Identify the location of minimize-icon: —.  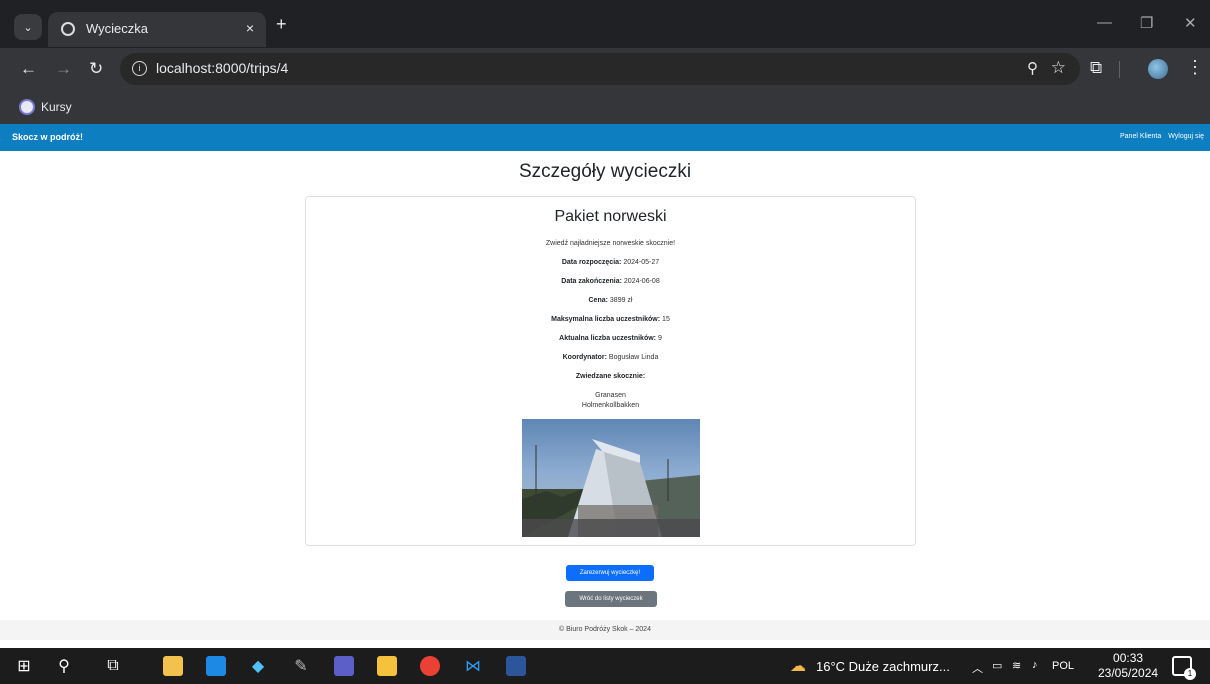
(1104, 22).